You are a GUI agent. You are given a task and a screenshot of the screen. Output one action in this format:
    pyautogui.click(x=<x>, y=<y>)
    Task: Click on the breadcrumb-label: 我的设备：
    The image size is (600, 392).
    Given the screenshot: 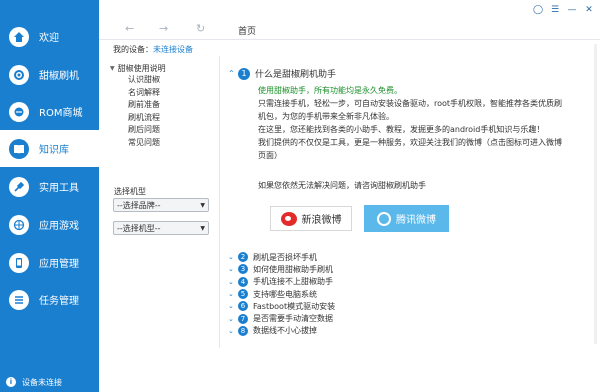 What is the action you would take?
    pyautogui.click(x=133, y=49)
    